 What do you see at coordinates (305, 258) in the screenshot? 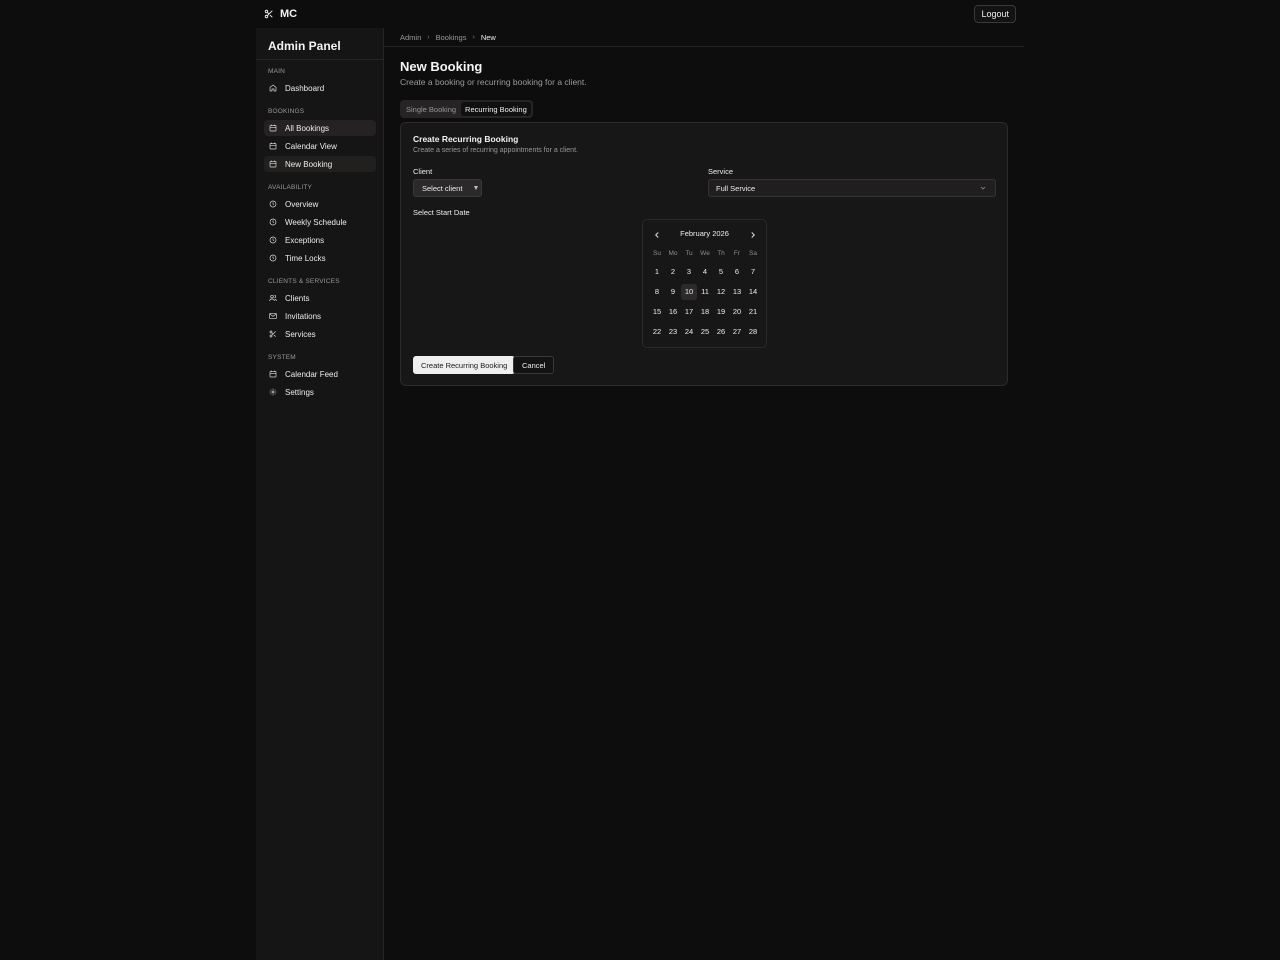
I see `sidebar-item-label: Time Locks` at bounding box center [305, 258].